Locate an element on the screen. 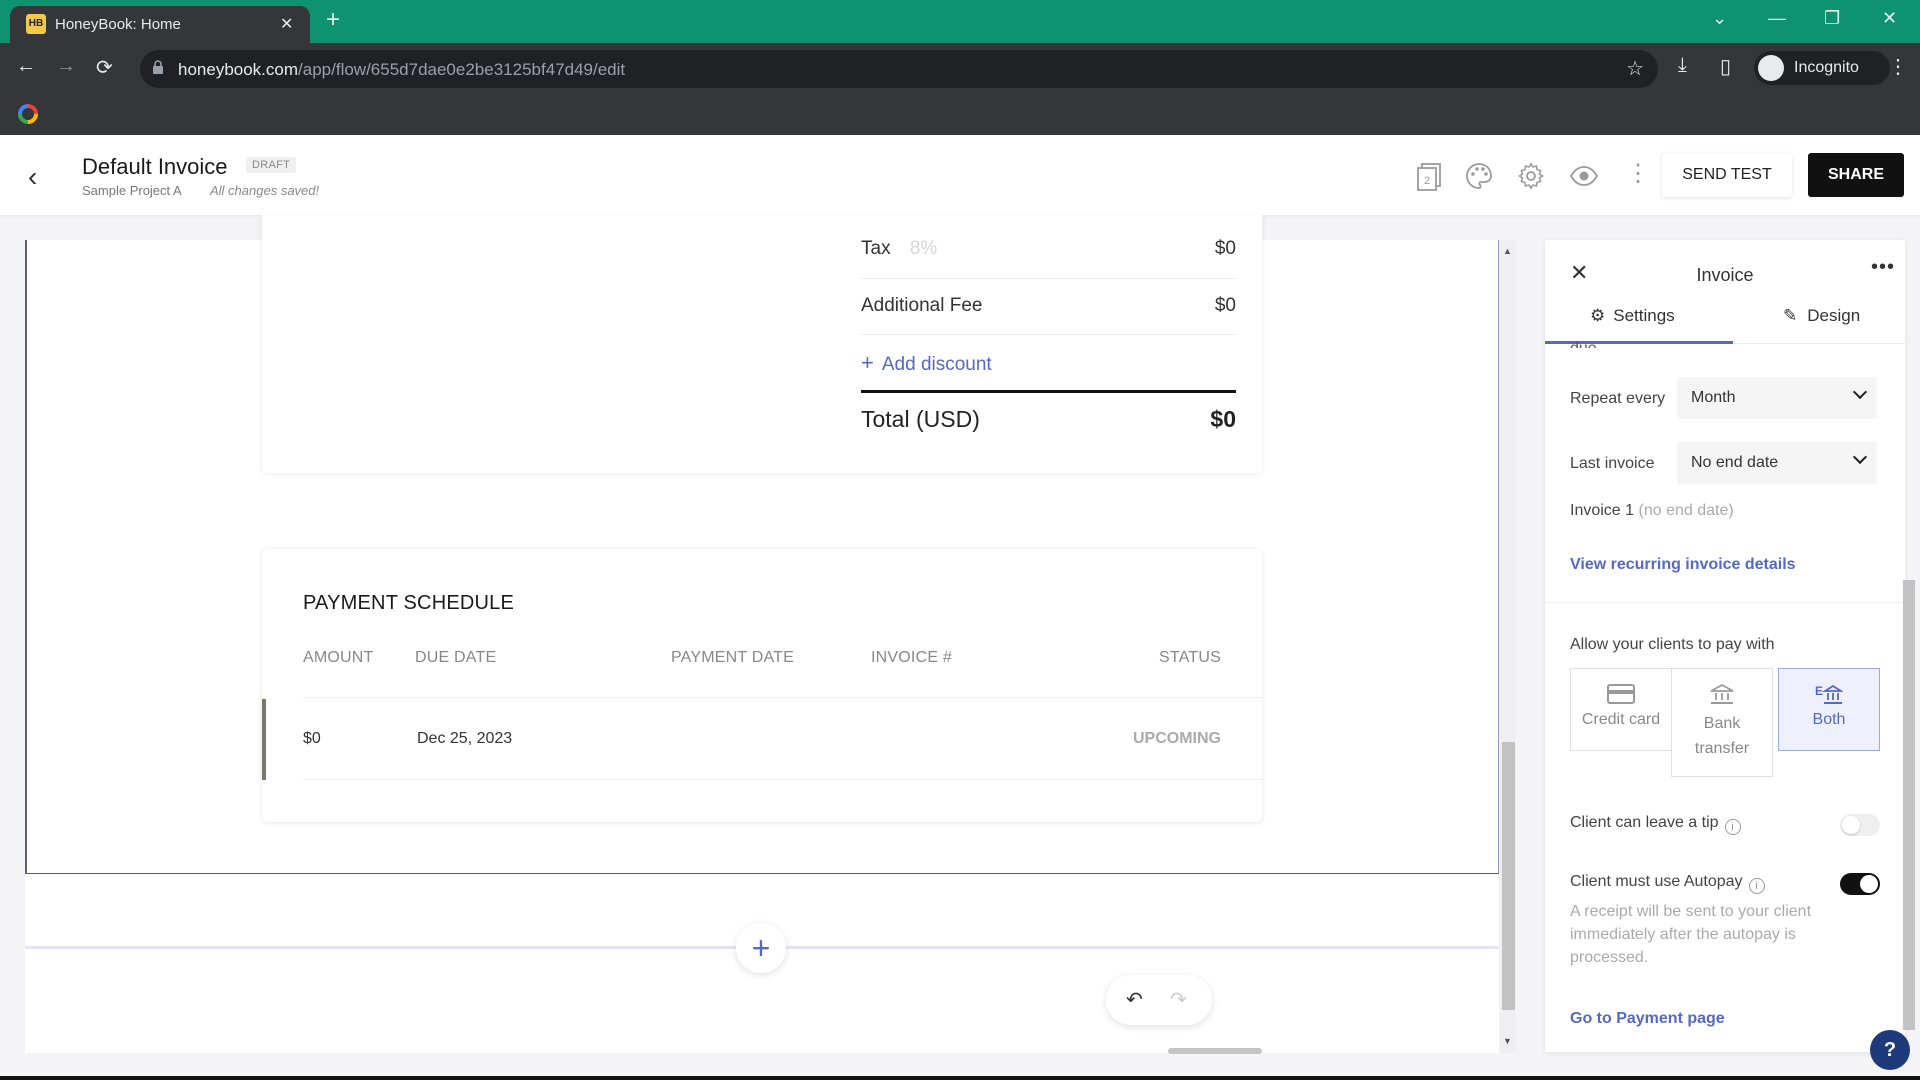 Image resolution: width=1920 pixels, height=1080 pixels. new-tab-icon: + is located at coordinates (333, 20).